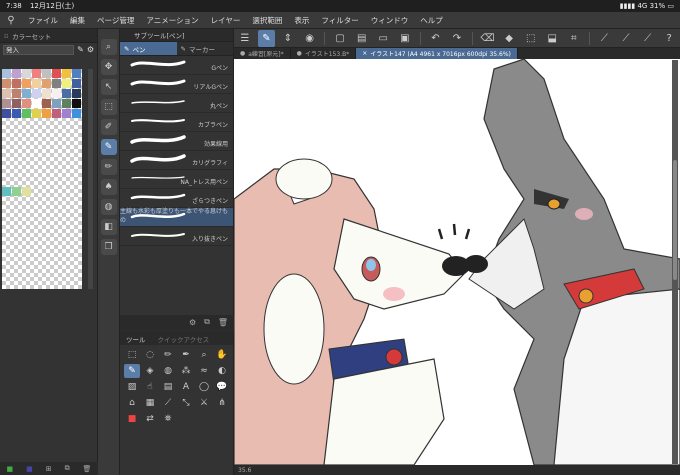 The height and width of the screenshot is (475, 680). I want to click on settings-gear-icon: ⚙, so click(192, 322).